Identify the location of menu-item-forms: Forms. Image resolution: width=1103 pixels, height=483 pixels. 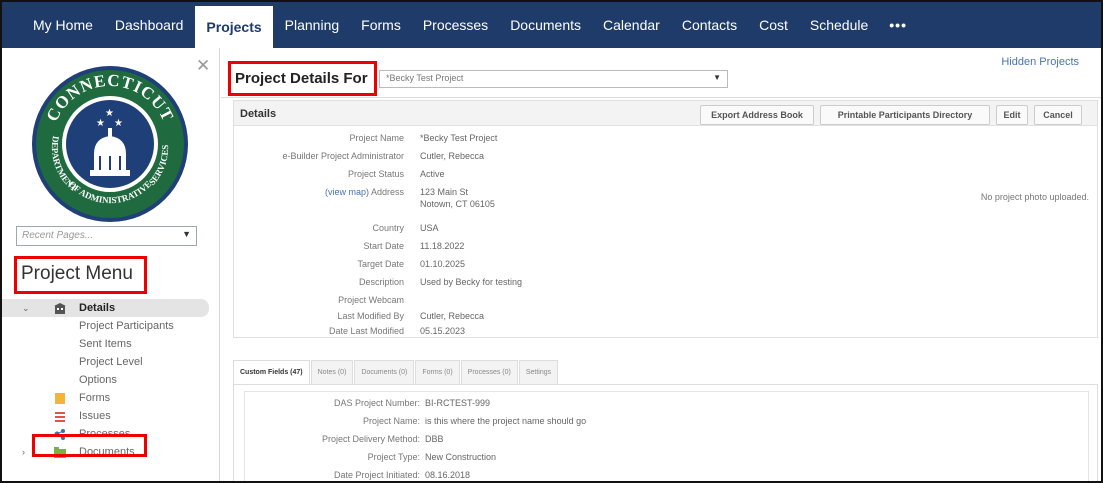
(111, 398).